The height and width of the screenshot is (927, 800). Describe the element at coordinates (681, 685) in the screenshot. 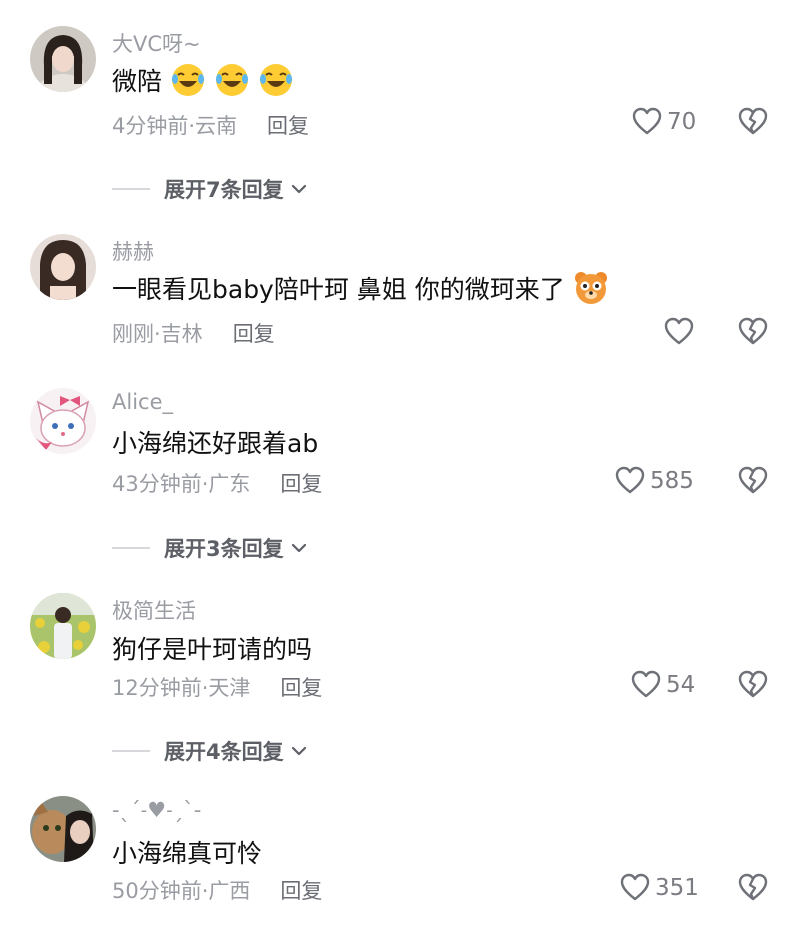

I see `like-count: 54` at that location.